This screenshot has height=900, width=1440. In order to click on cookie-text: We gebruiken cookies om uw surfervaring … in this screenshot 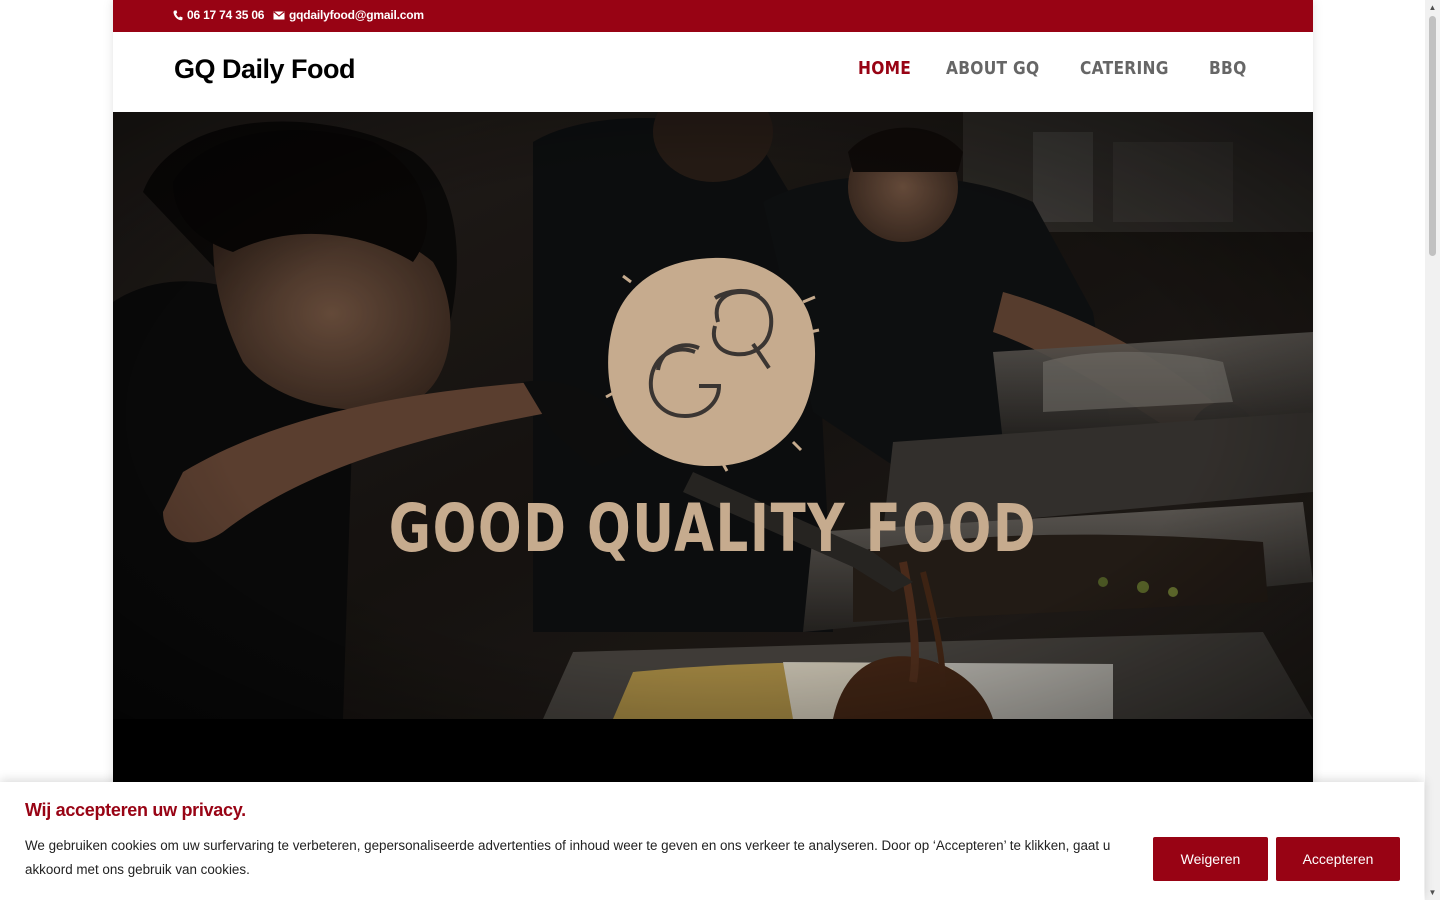, I will do `click(568, 857)`.